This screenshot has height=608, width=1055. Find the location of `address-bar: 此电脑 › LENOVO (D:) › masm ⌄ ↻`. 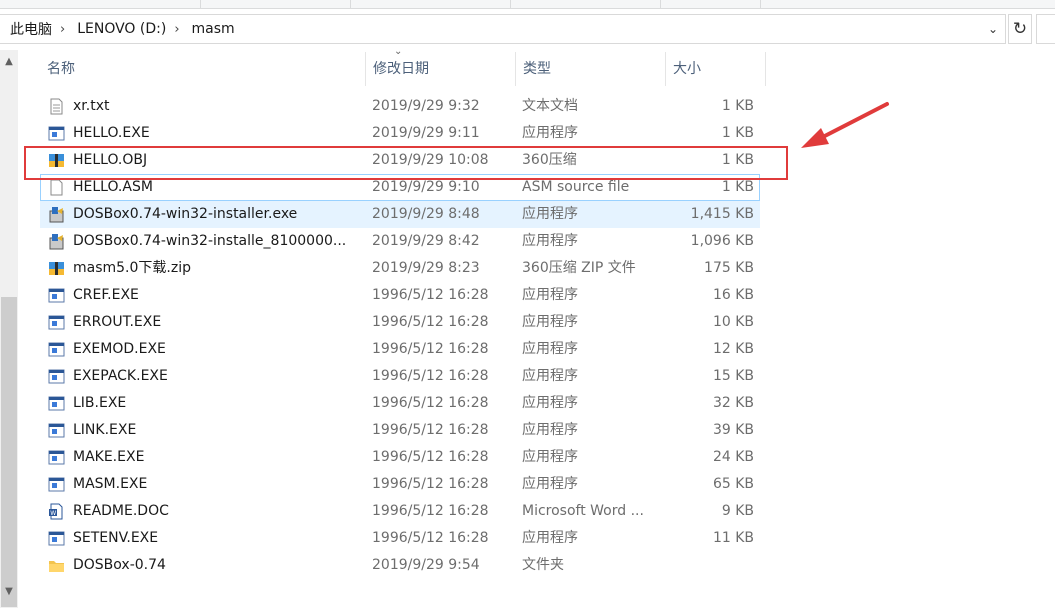

address-bar: 此电脑 › LENOVO (D:) › masm ⌄ ↻ is located at coordinates (527, 30).